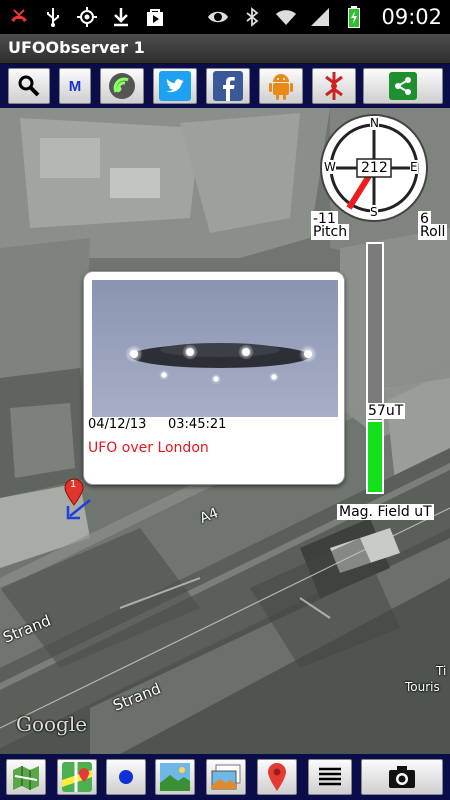 This screenshot has height=800, width=450. I want to click on android-button, so click(281, 86).